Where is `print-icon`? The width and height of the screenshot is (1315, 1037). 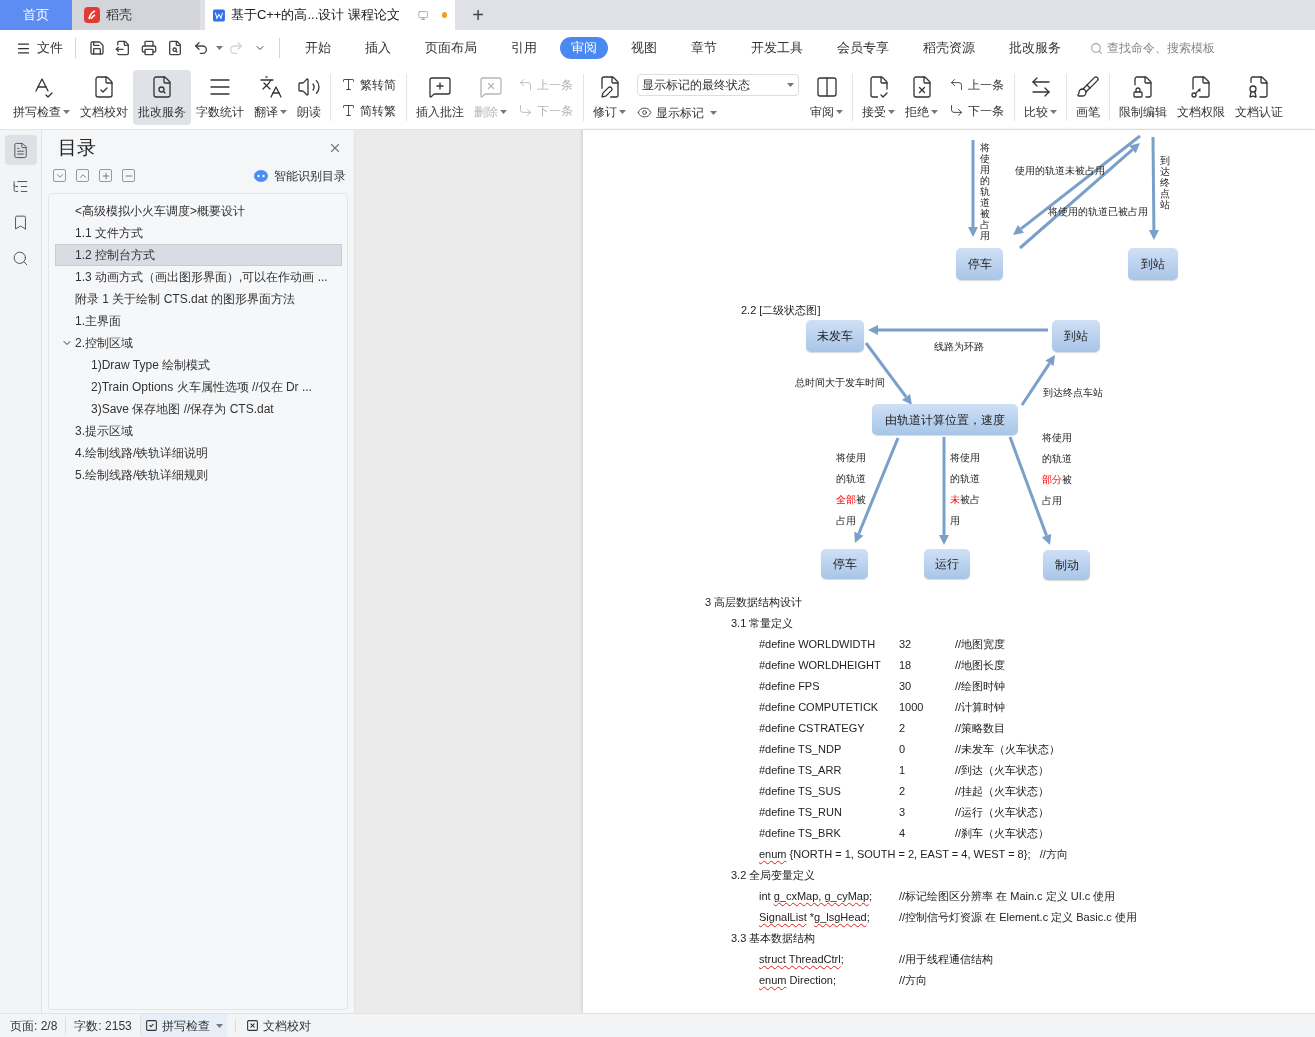
print-icon is located at coordinates (149, 48).